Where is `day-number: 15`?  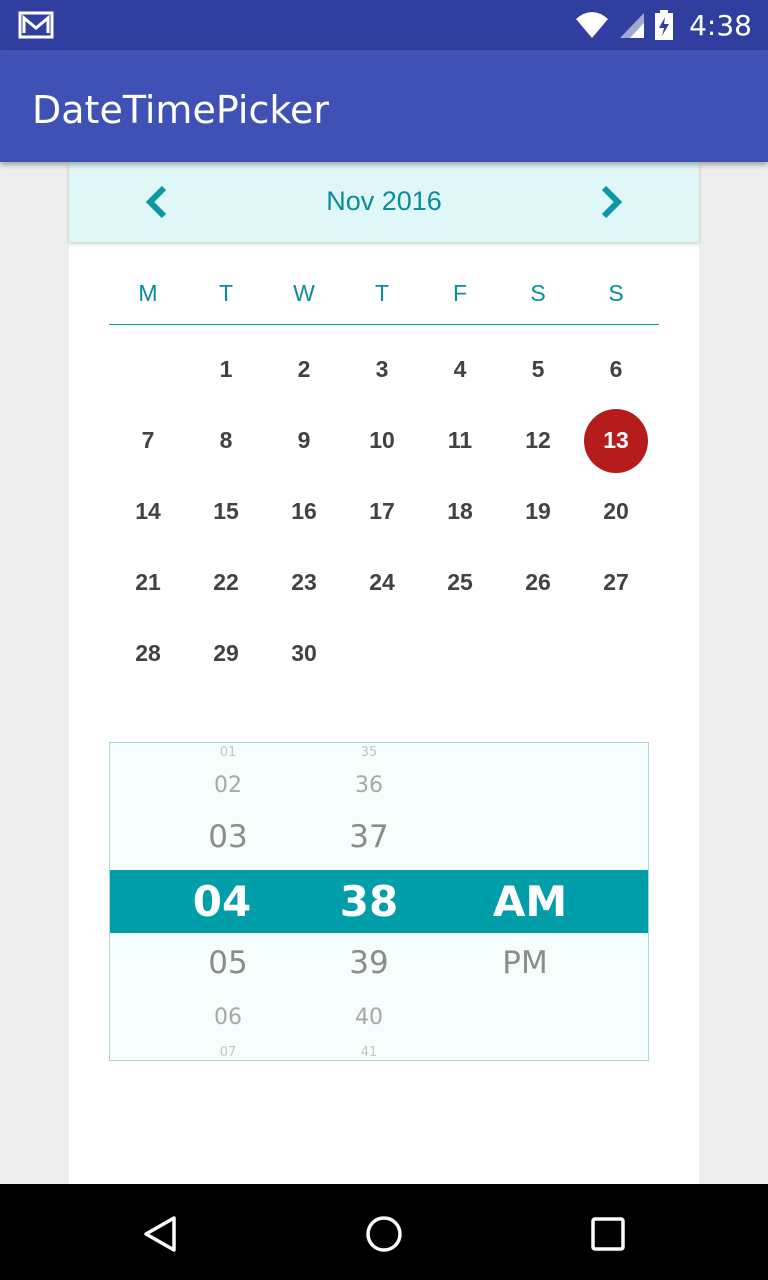 day-number: 15 is located at coordinates (226, 511).